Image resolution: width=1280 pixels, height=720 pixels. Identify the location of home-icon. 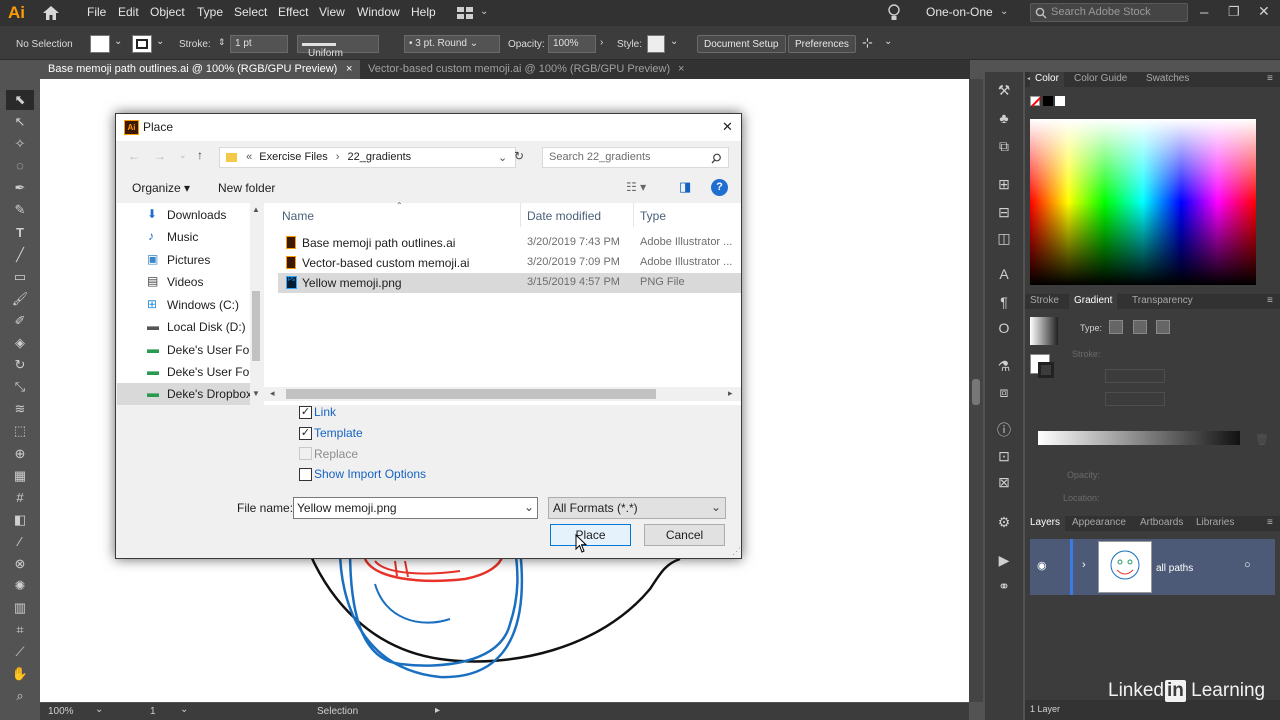
(51, 13).